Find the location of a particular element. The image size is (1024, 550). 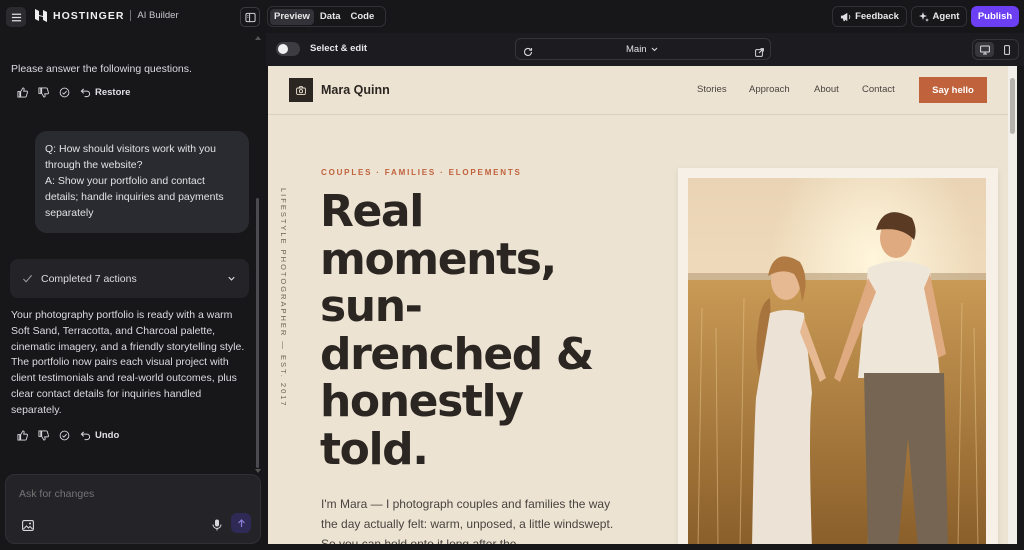

chat-input is located at coordinates (129, 494).